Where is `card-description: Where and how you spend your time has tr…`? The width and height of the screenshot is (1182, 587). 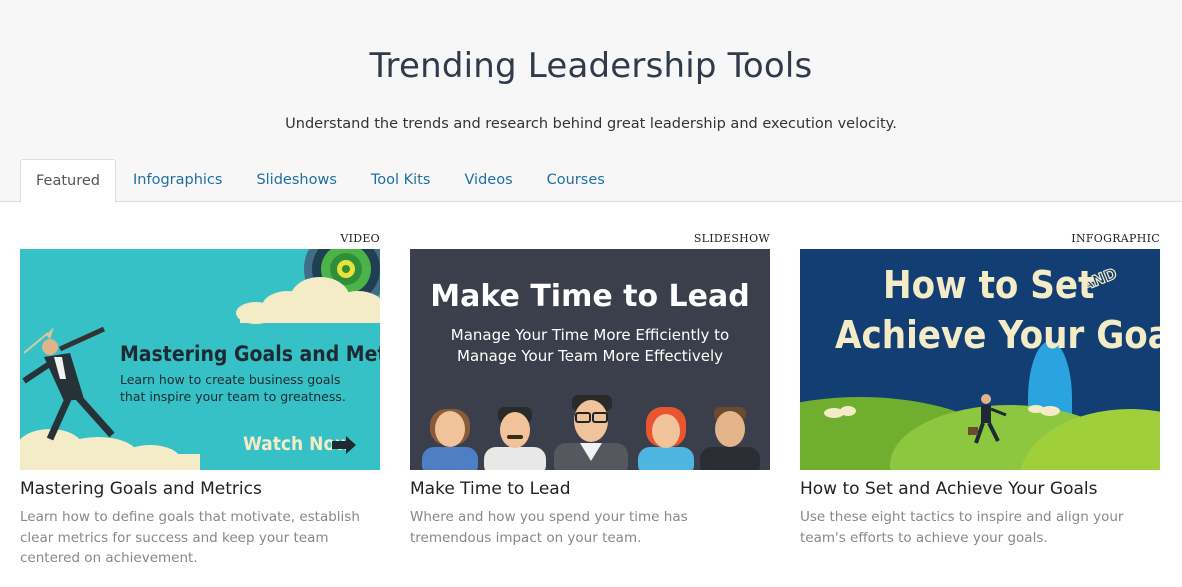
card-description: Where and how you spend your time has tr… is located at coordinates (549, 527).